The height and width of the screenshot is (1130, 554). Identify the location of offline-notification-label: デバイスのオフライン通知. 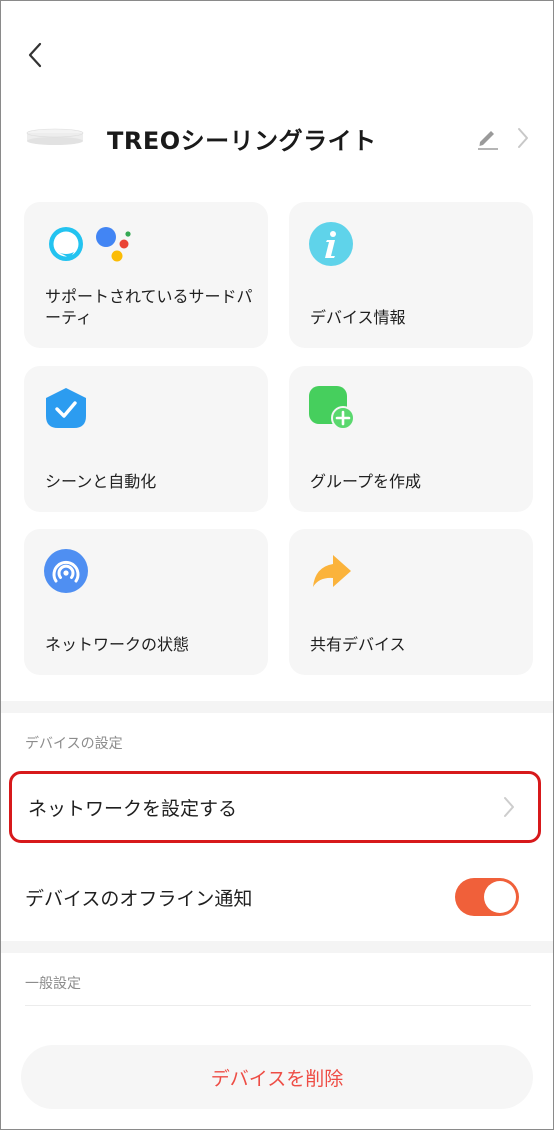
(139, 898).